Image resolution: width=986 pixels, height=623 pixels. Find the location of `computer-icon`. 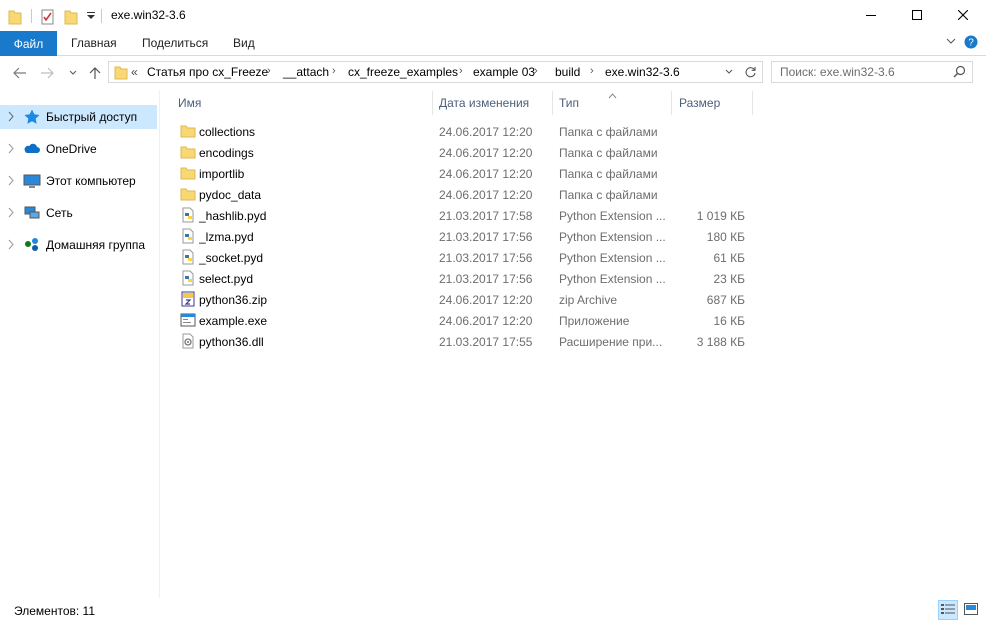

computer-icon is located at coordinates (32, 181).